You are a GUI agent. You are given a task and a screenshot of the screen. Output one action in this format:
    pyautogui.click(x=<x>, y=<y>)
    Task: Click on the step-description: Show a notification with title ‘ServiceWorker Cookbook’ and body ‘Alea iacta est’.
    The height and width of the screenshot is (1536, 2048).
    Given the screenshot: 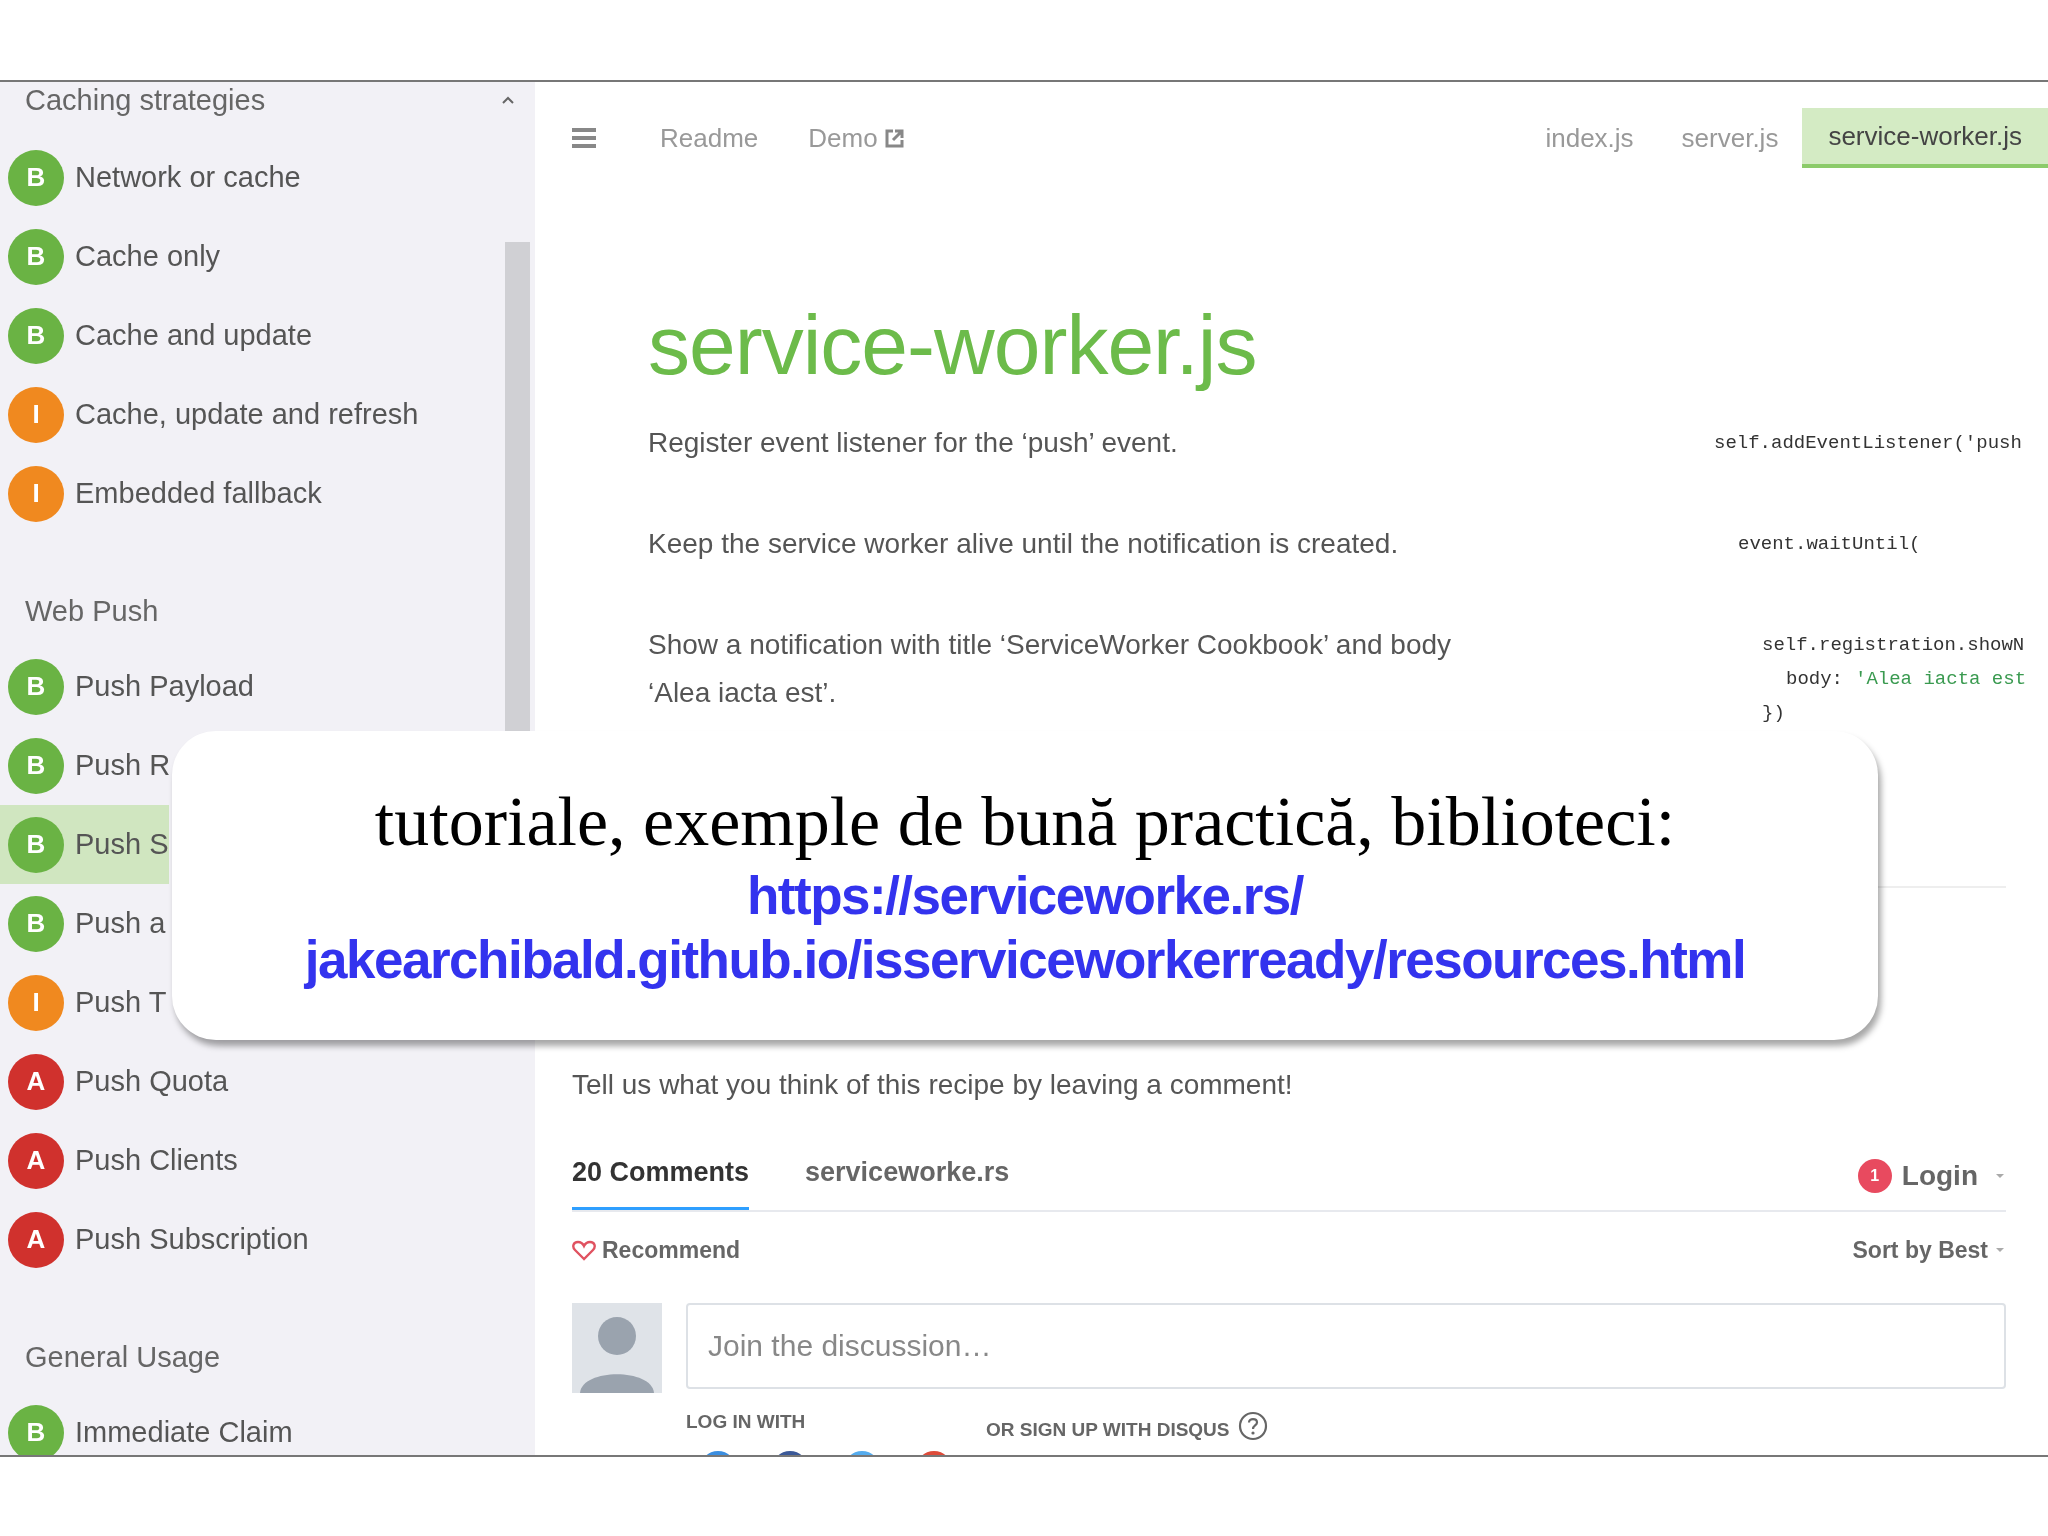 What is the action you would take?
    pyautogui.click(x=1050, y=669)
    